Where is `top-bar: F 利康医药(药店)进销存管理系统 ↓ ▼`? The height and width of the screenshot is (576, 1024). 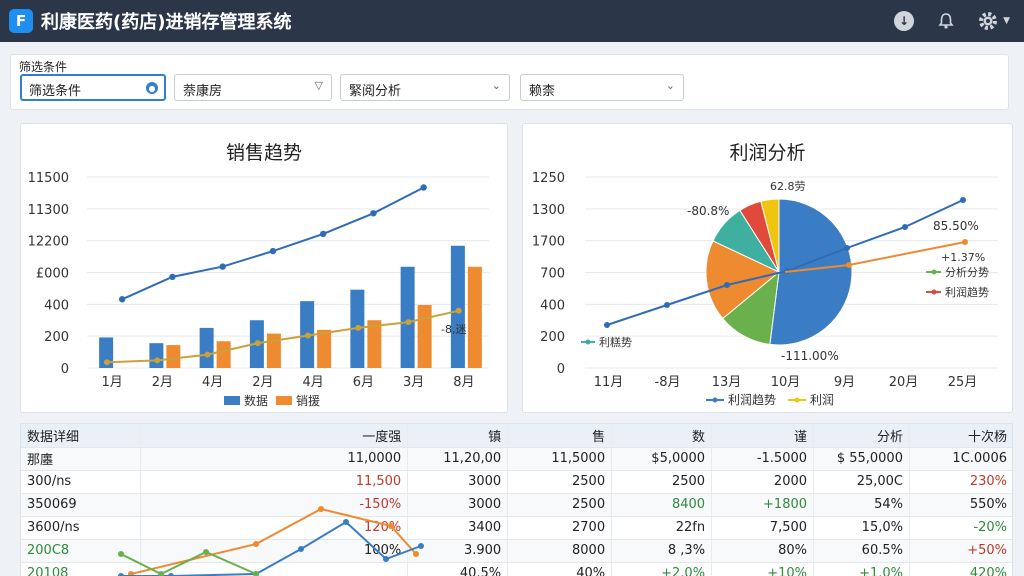 top-bar: F 利康医药(药店)进销存管理系统 ↓ ▼ is located at coordinates (512, 21).